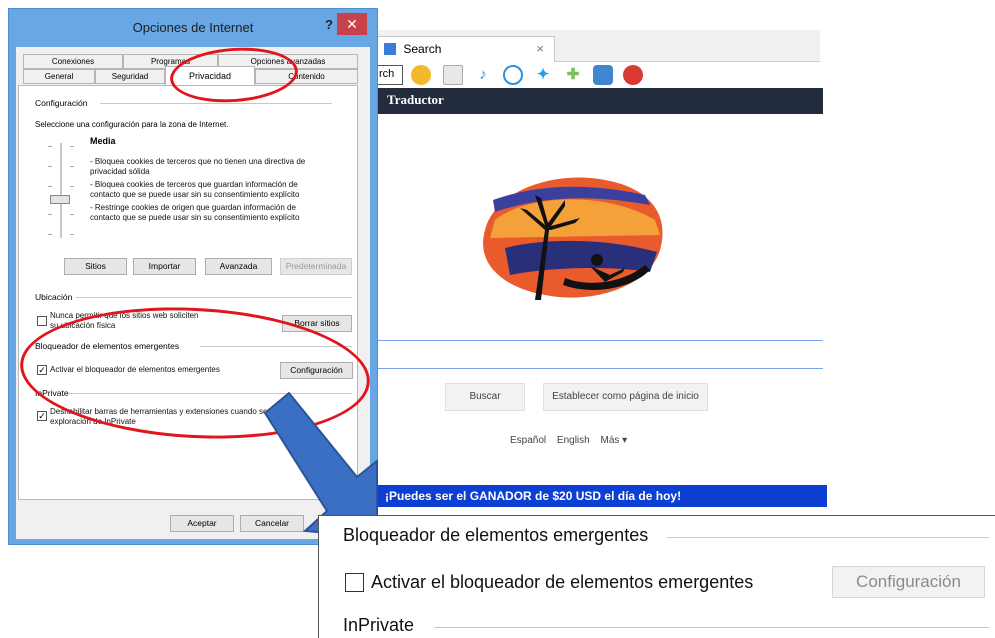  What do you see at coordinates (711, 627) in the screenshot?
I see `zoom-inprivate-heading-rule` at bounding box center [711, 627].